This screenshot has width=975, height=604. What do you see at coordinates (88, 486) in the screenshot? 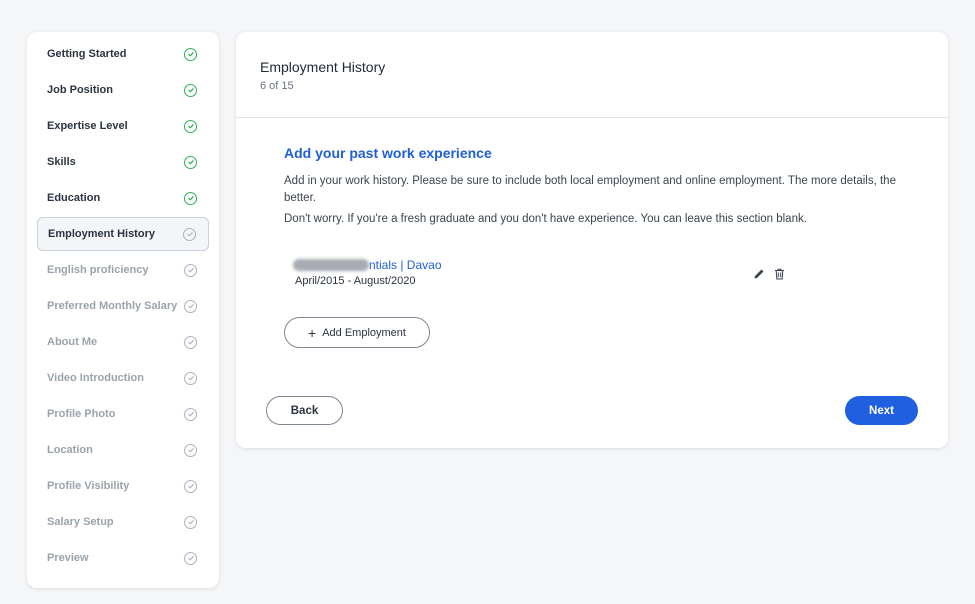
I see `sidebar-item-label: Profile Visibility` at bounding box center [88, 486].